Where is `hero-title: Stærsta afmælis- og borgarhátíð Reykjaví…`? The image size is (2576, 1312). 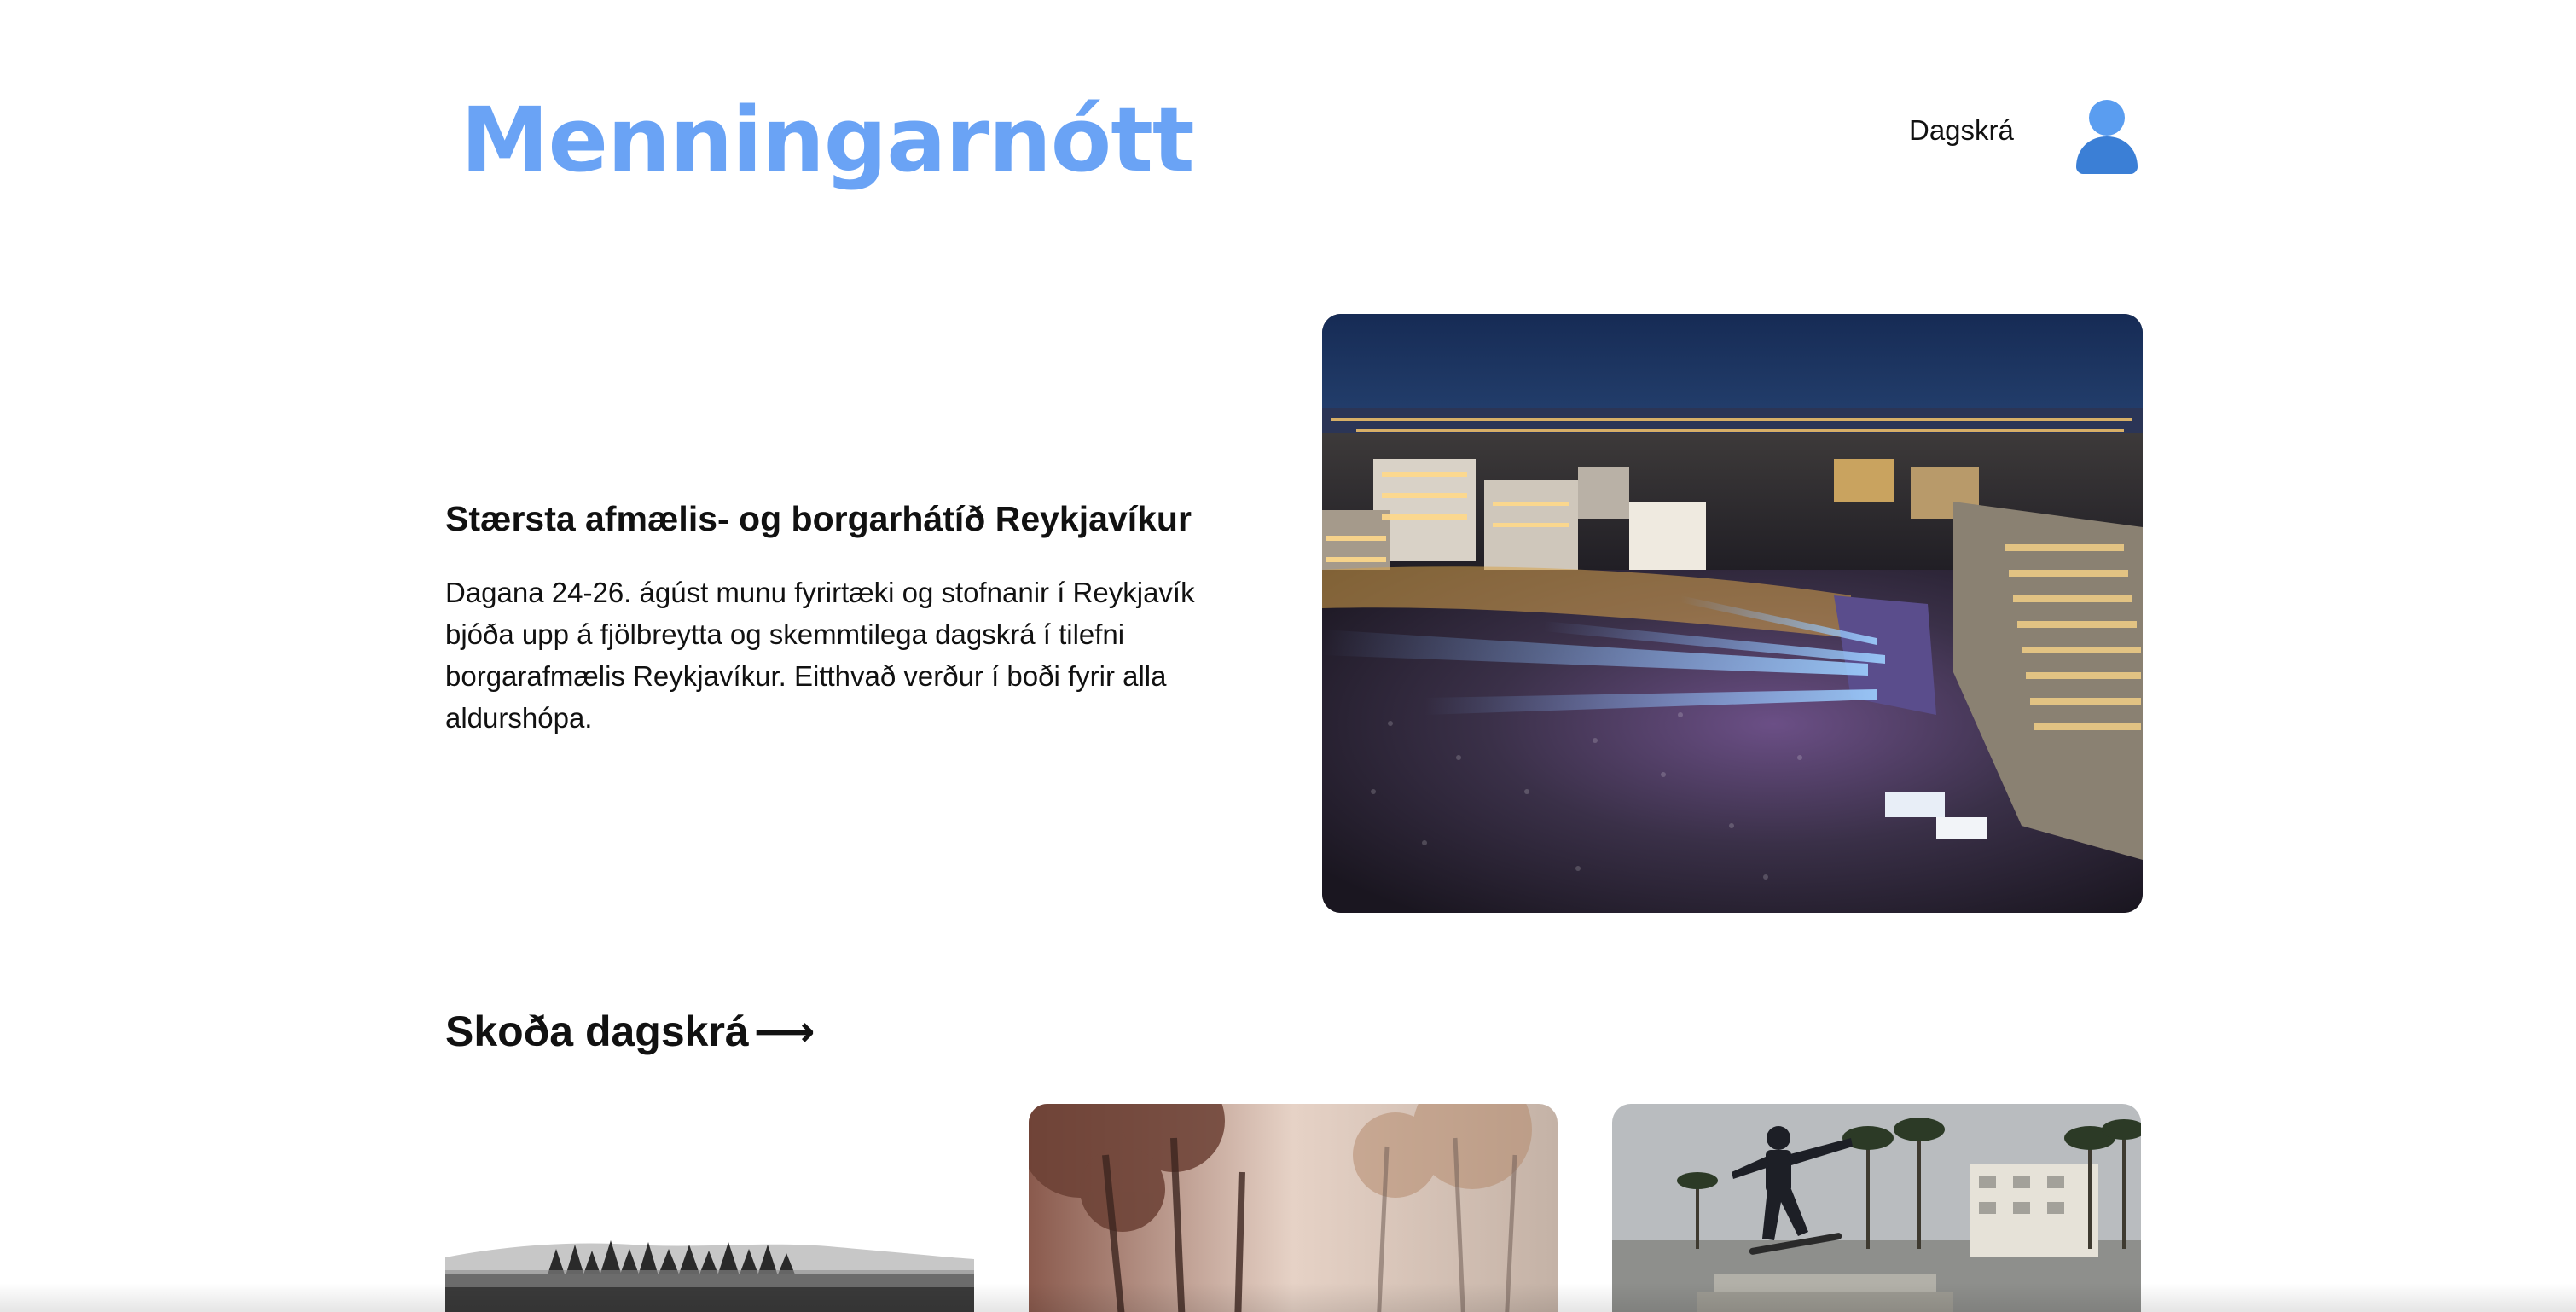 hero-title: Stærsta afmælis- og borgarhátíð Reykjaví… is located at coordinates (818, 519).